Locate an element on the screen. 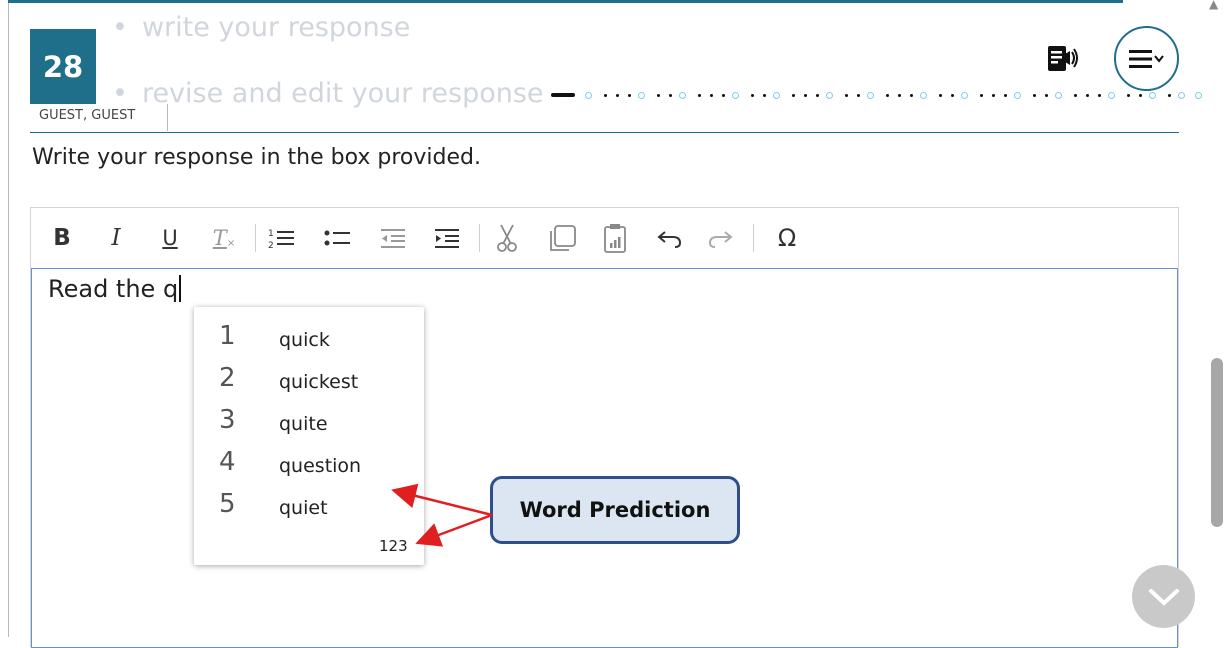 The height and width of the screenshot is (648, 1226). page-scrollbar is located at coordinates (1215, 318).